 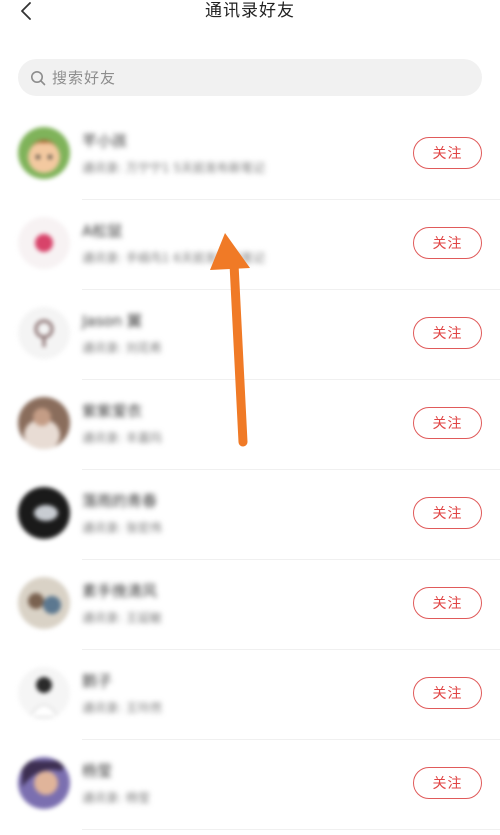 I want to click on page-title: 通讯录好友, so click(x=250, y=11).